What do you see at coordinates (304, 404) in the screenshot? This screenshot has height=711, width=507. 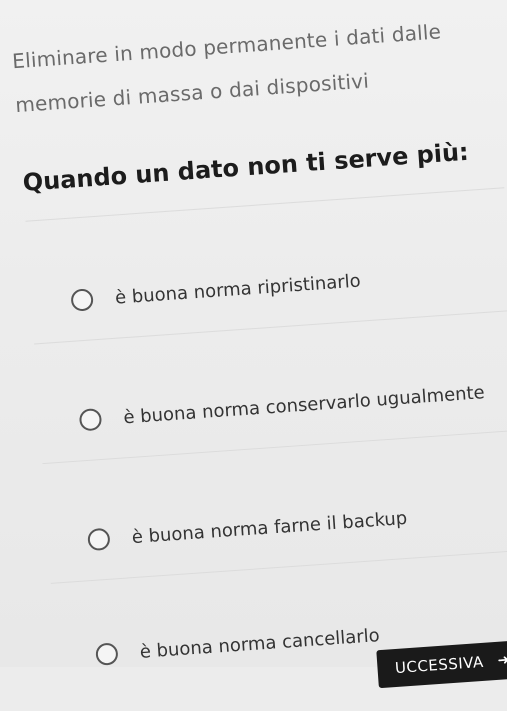 I see `answer-option-label: è buona norma conservarlo ugualmente` at bounding box center [304, 404].